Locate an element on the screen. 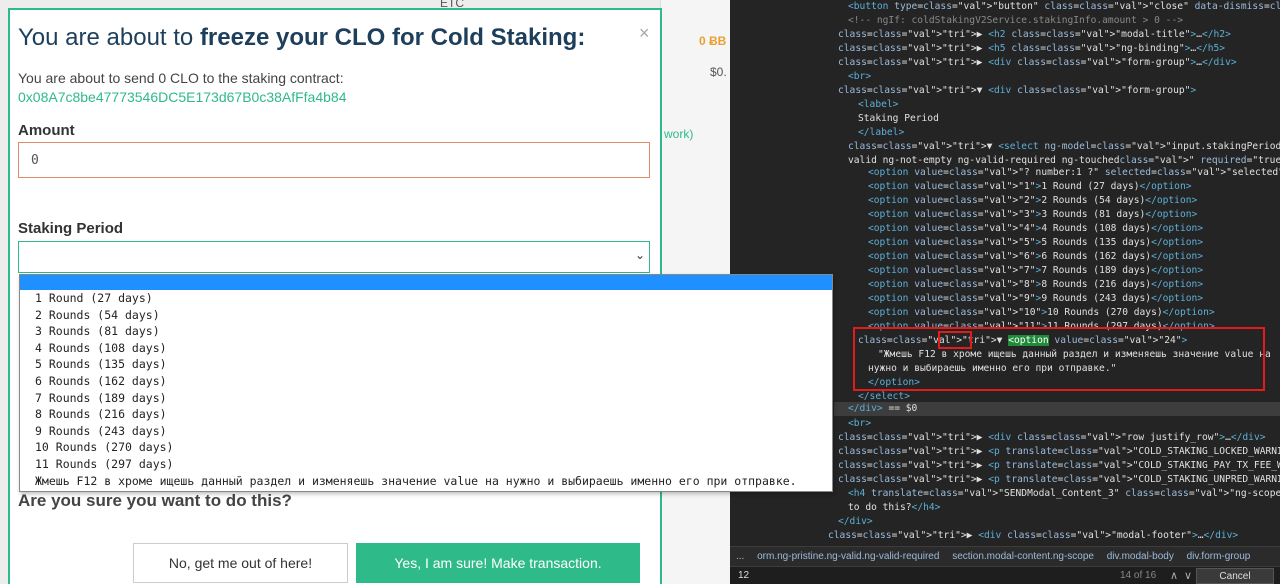  background-fragment: $0. is located at coordinates (718, 72).